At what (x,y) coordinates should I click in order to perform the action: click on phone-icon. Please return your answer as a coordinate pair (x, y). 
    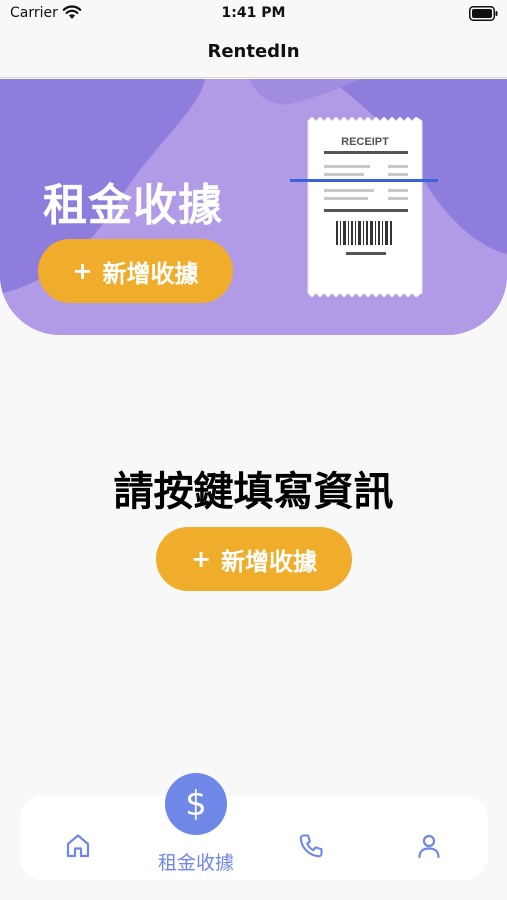
    Looking at the image, I should click on (311, 846).